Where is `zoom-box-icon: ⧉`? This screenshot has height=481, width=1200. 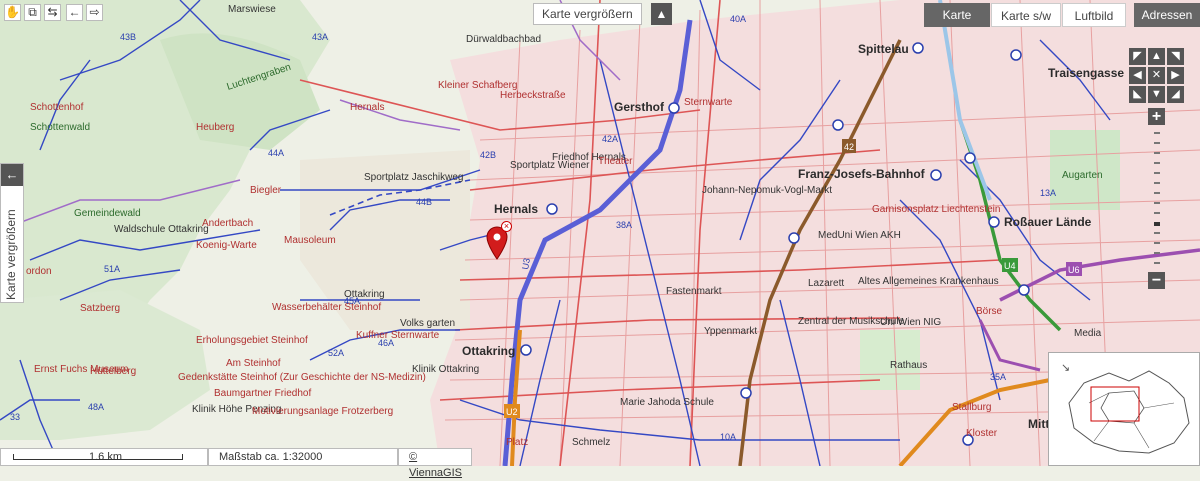
zoom-box-icon: ⧉ is located at coordinates (32, 12).